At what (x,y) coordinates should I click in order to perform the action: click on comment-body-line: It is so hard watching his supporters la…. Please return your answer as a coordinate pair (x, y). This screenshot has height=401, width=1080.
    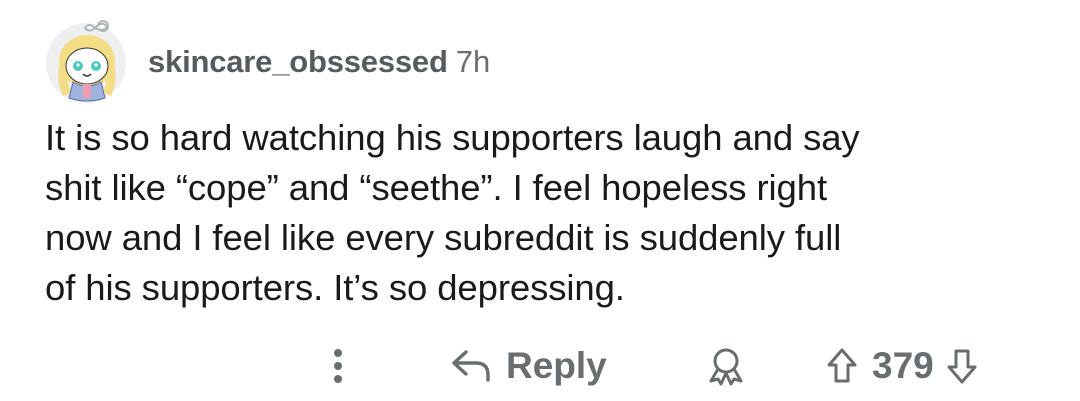
    Looking at the image, I should click on (452, 137).